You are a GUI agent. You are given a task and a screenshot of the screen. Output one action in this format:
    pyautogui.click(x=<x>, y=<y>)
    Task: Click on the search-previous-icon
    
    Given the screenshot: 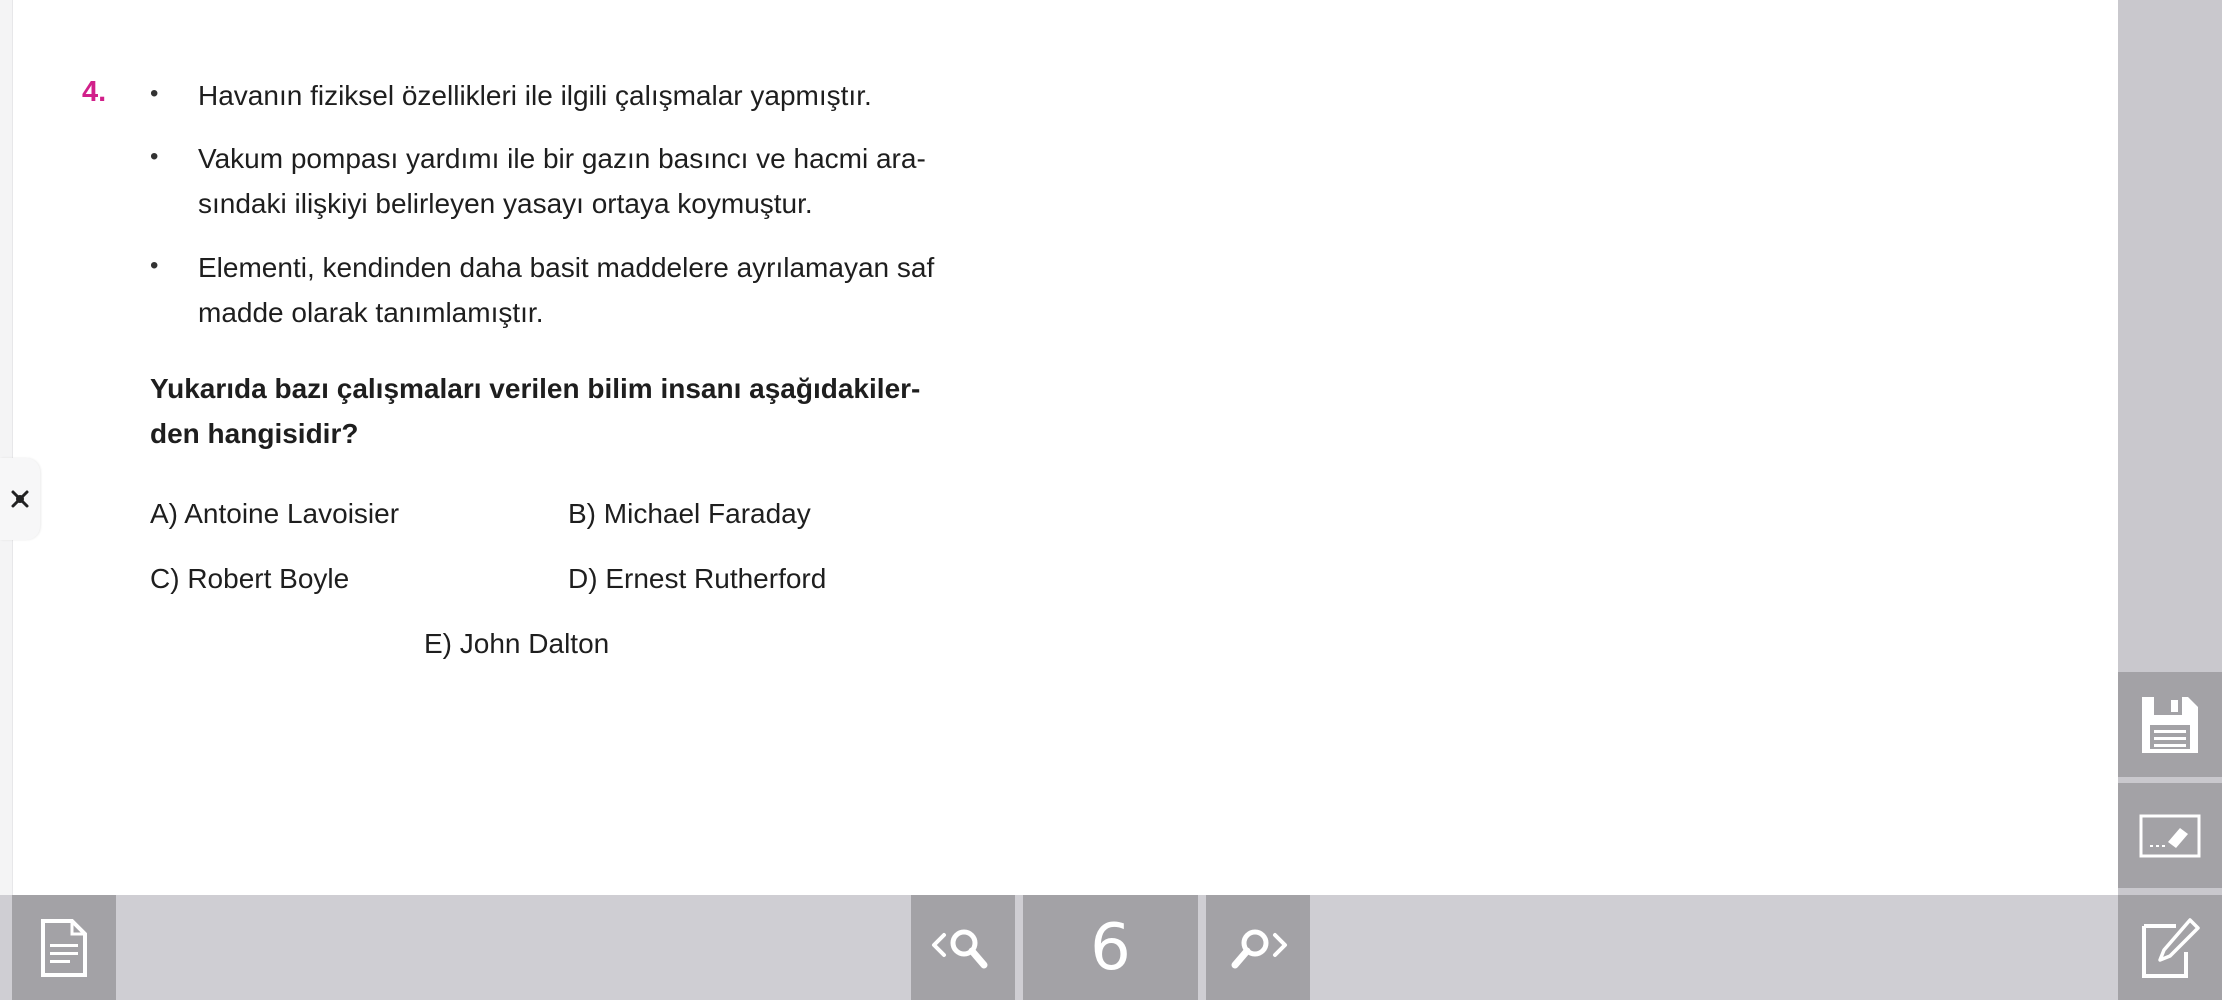 What is the action you would take?
    pyautogui.click(x=960, y=948)
    